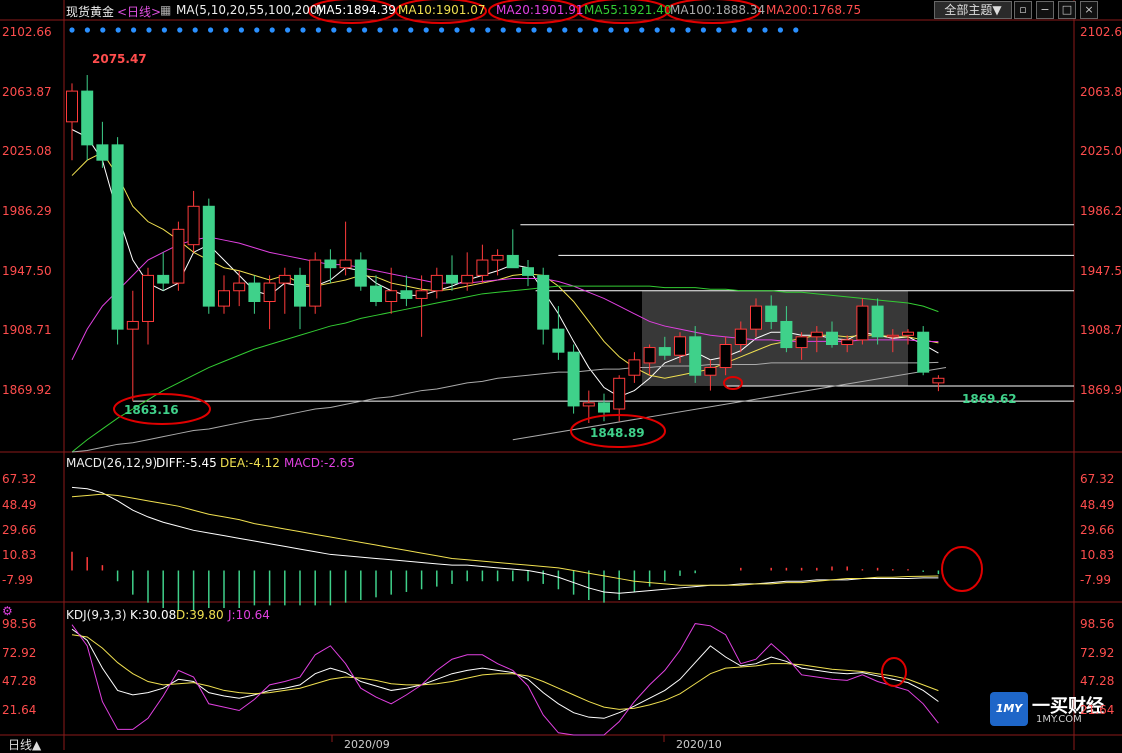  What do you see at coordinates (7, 611) in the screenshot?
I see `kdj-settings-icon: ⚙` at bounding box center [7, 611].